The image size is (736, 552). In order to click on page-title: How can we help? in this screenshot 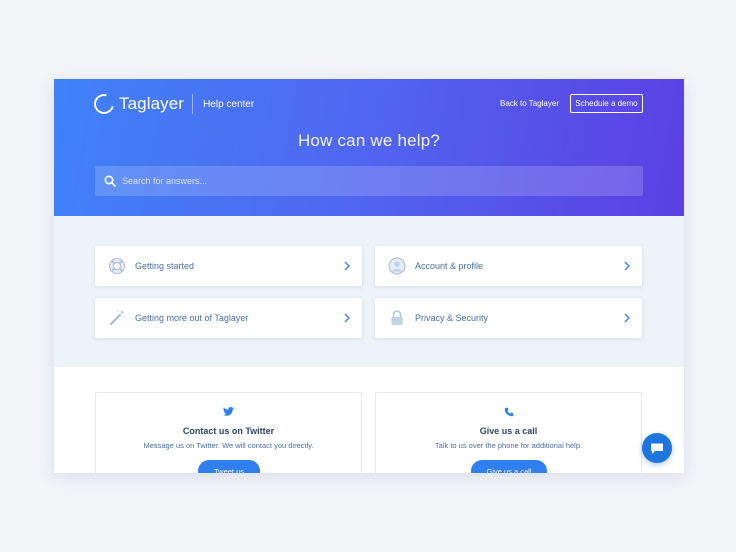, I will do `click(369, 140)`.